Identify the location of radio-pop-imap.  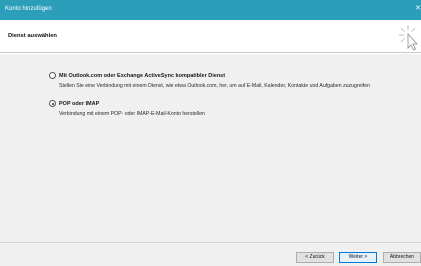
(52, 103).